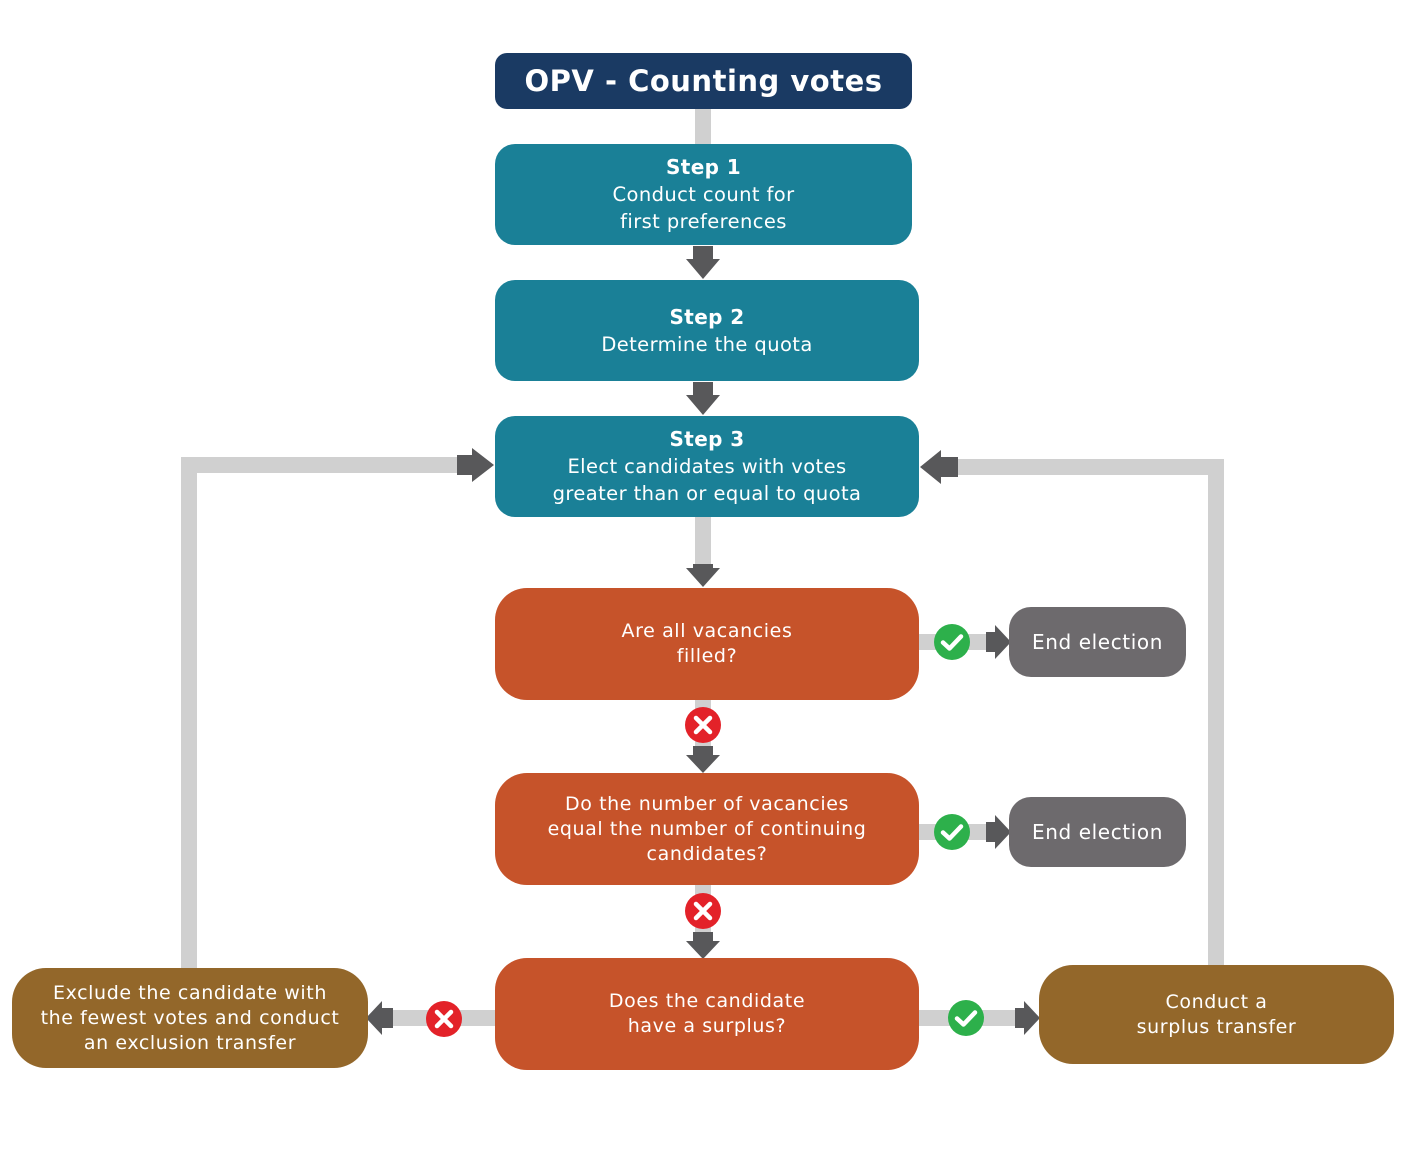 The width and height of the screenshot is (1406, 1158). I want to click on flowchart-title: OPV - Counting votes, so click(703, 81).